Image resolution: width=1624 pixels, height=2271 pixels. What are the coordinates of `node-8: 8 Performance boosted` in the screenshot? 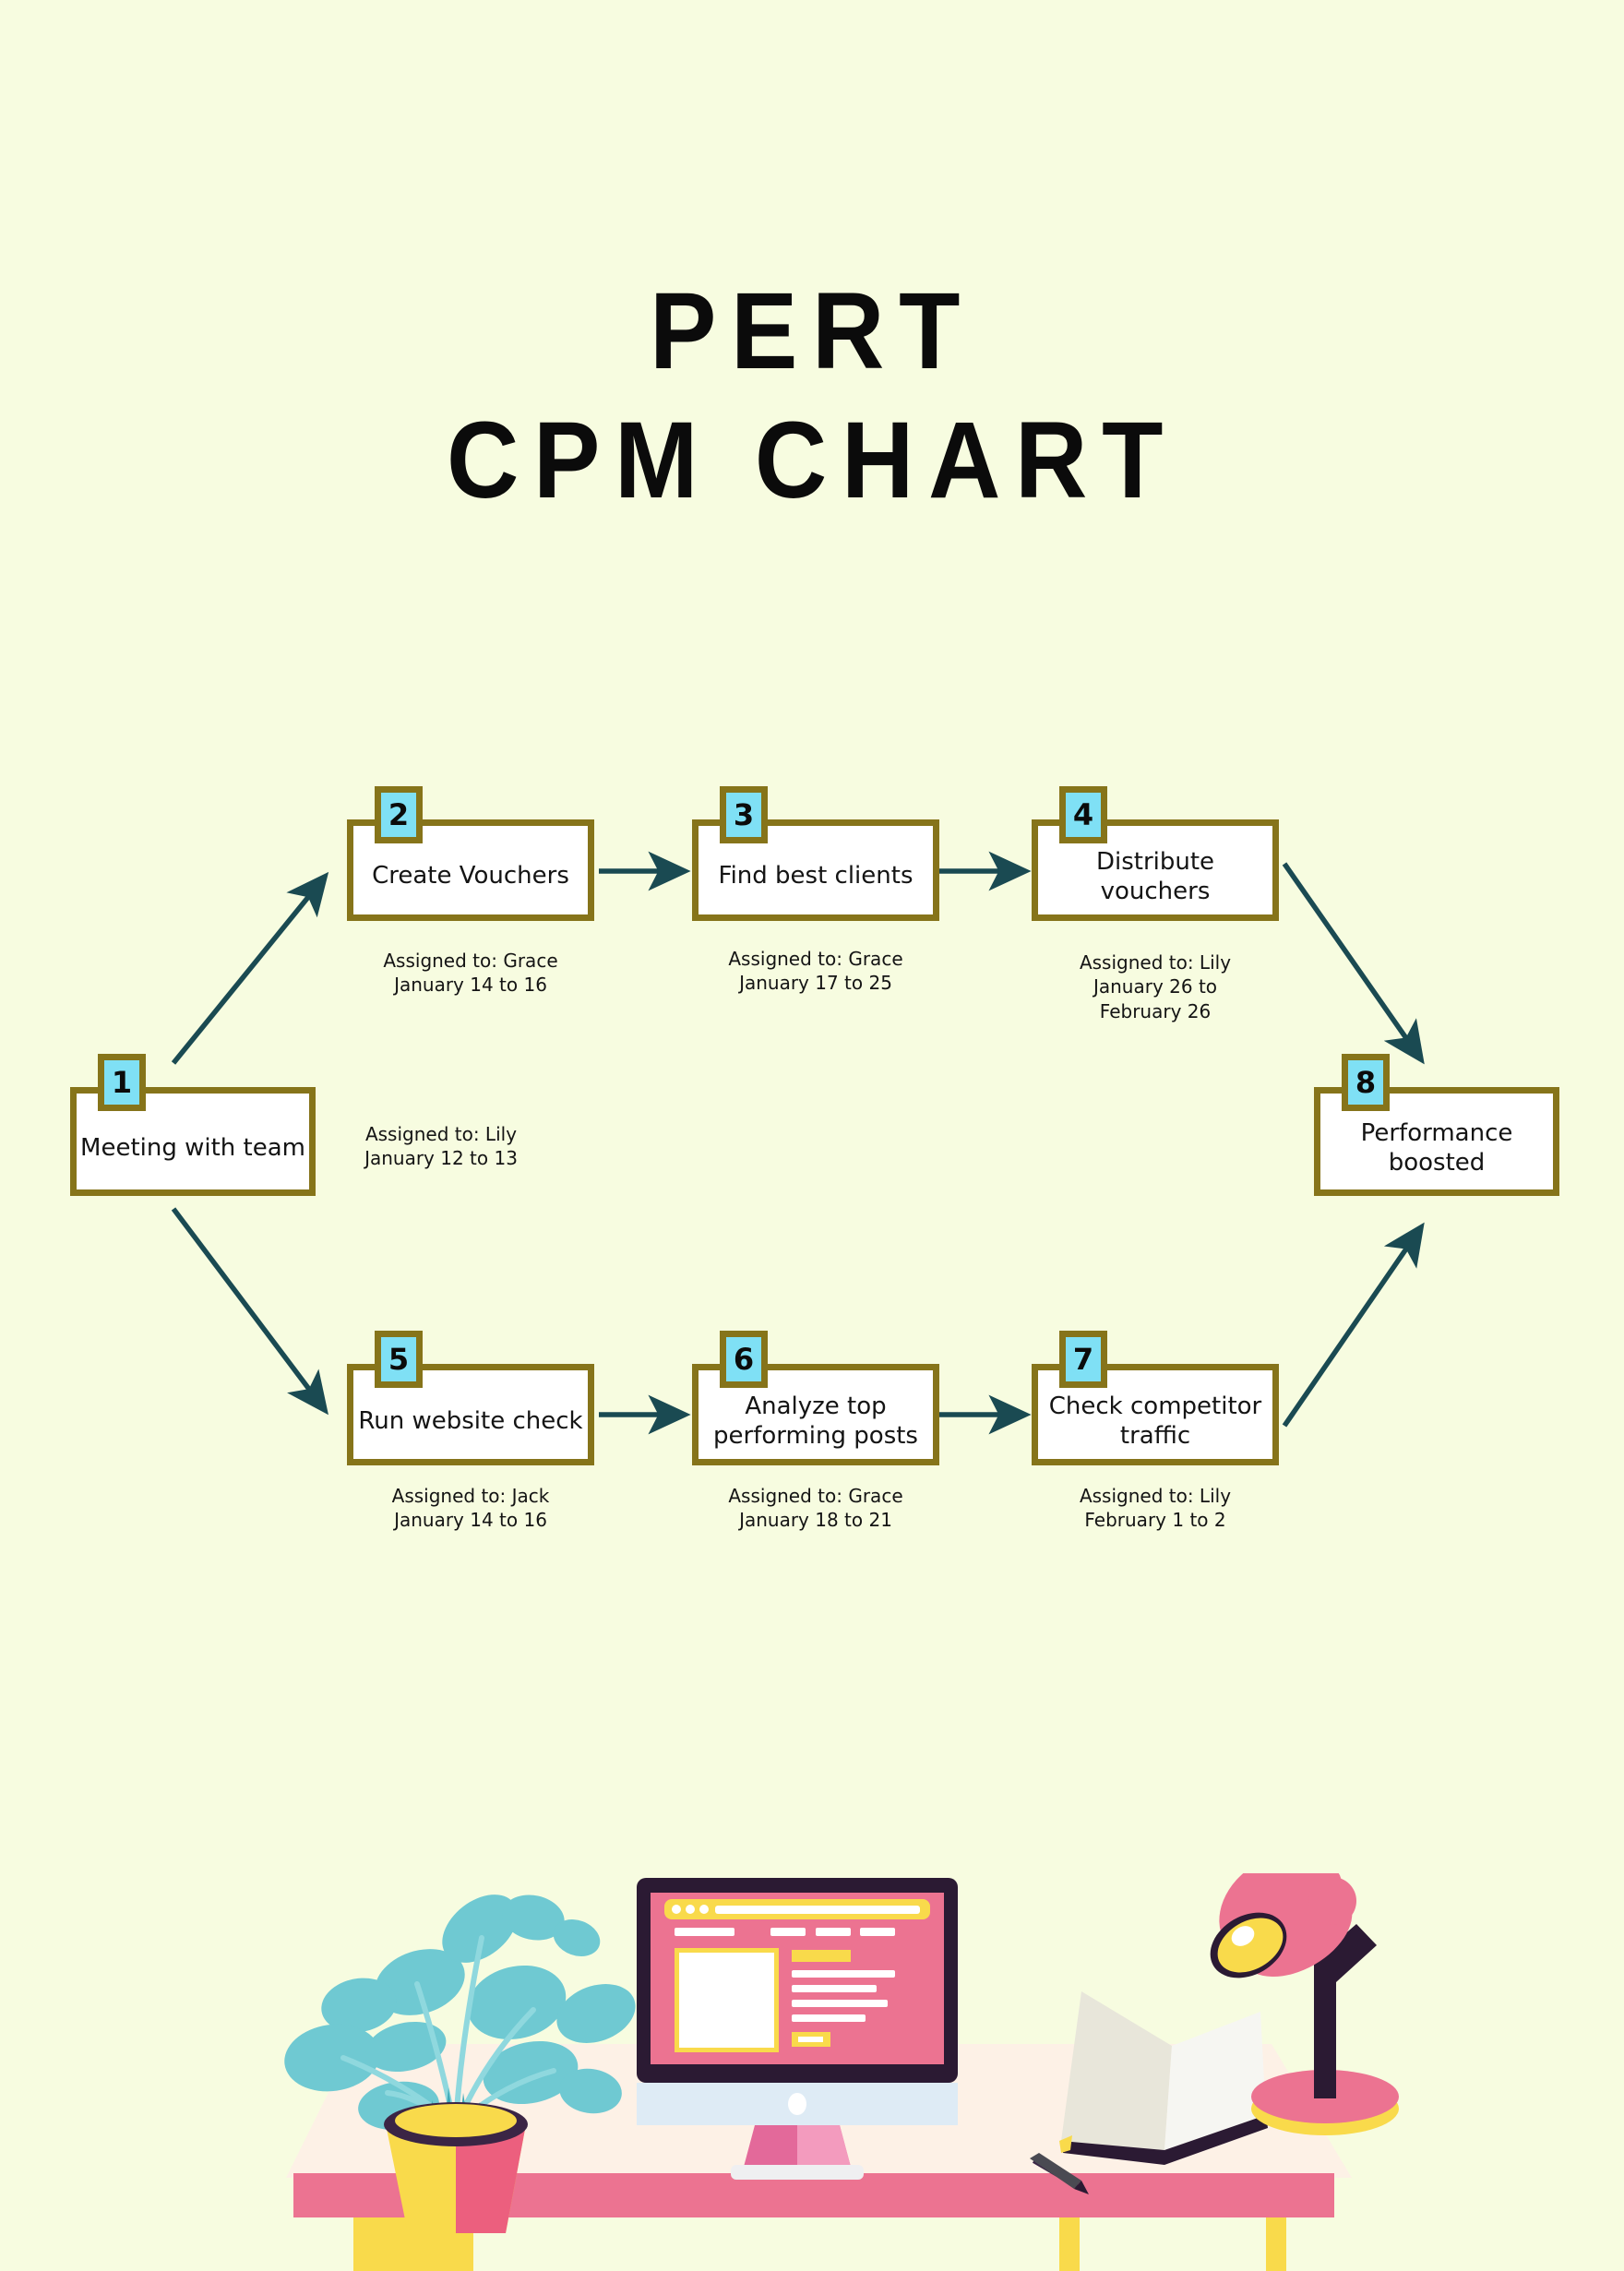 It's located at (1436, 1125).